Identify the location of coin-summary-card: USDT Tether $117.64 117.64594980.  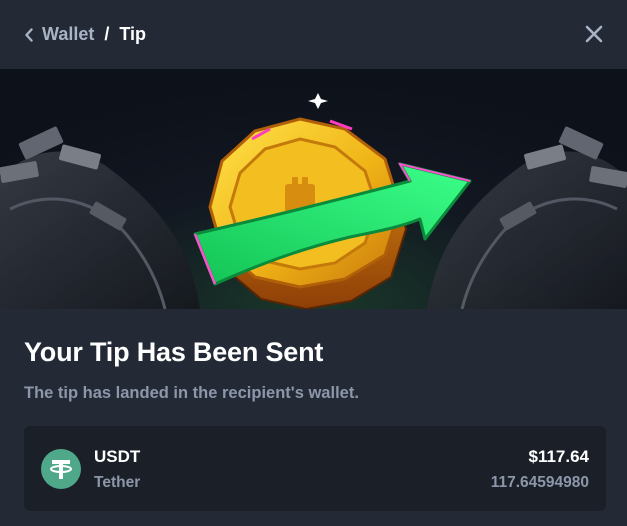
(315, 468).